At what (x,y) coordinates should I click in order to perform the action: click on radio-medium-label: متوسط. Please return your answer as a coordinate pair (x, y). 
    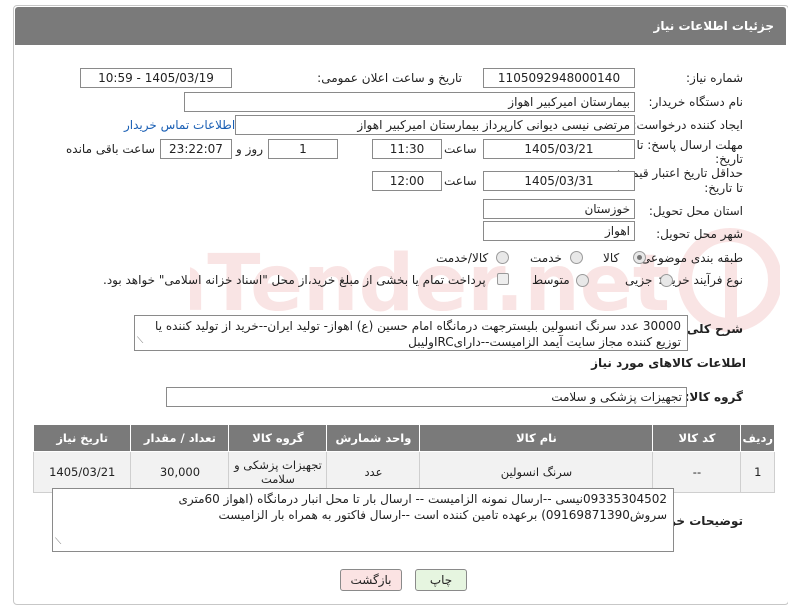
    Looking at the image, I should click on (551, 280).